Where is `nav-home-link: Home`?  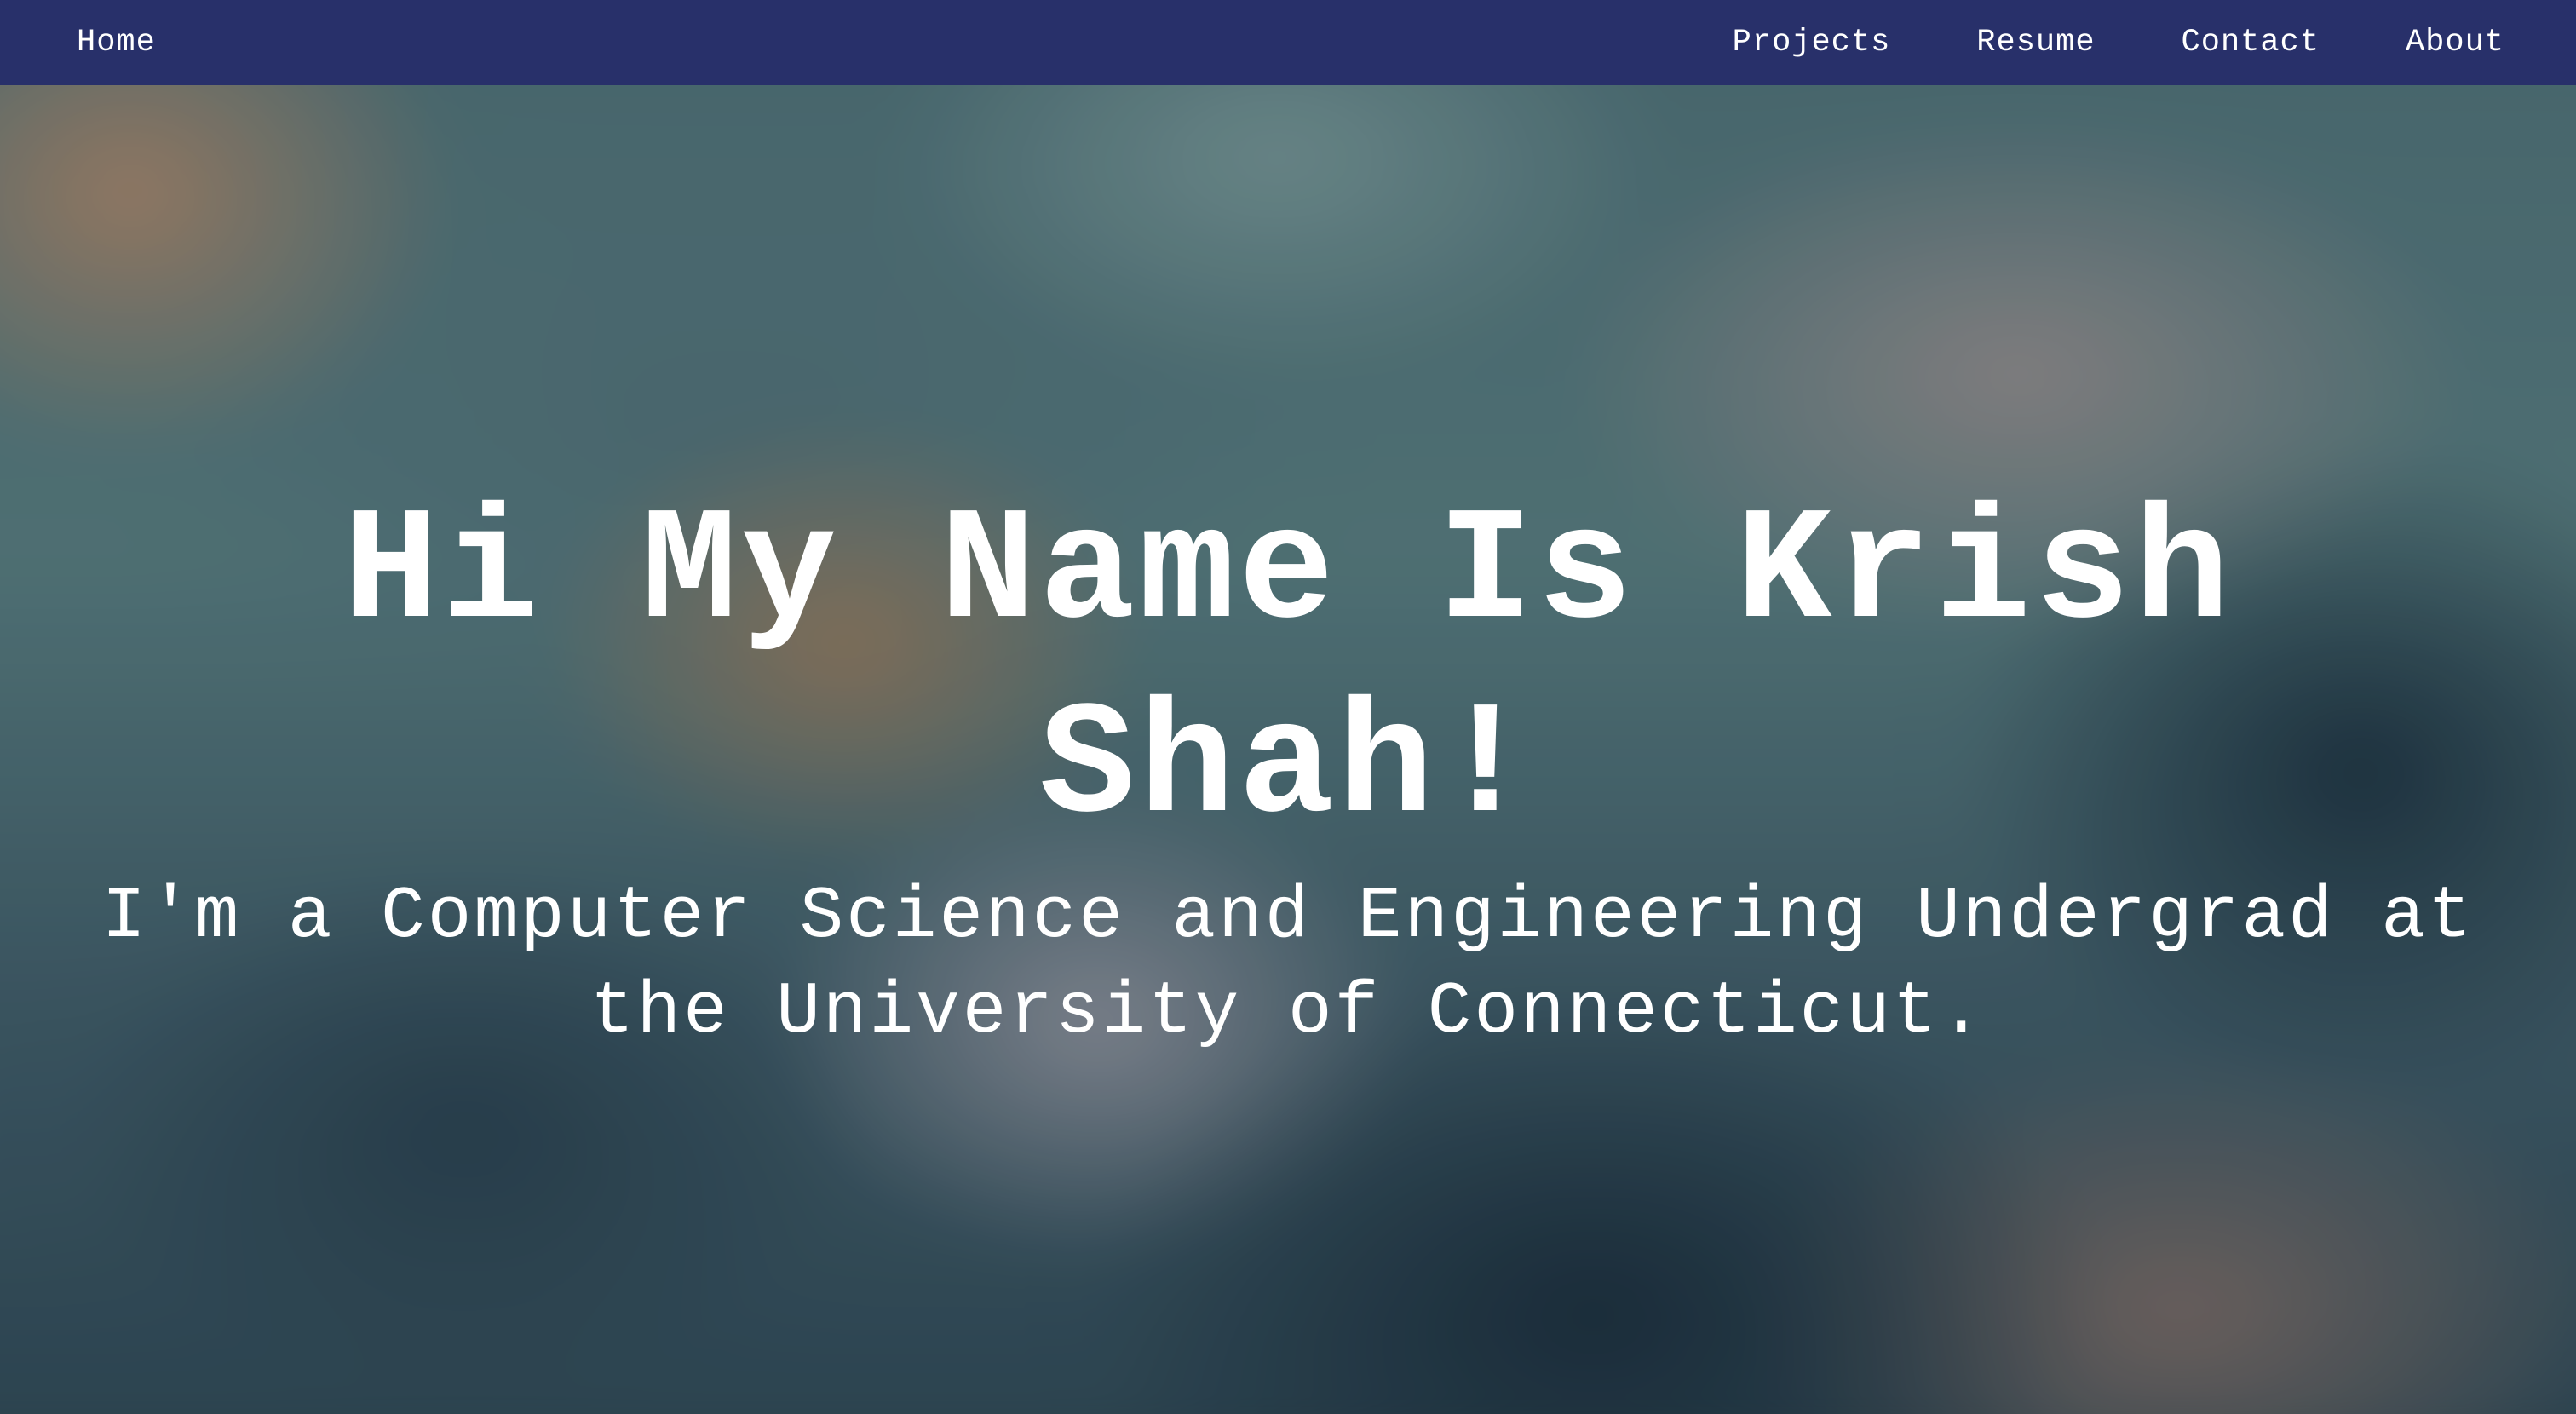
nav-home-link: Home is located at coordinates (117, 42).